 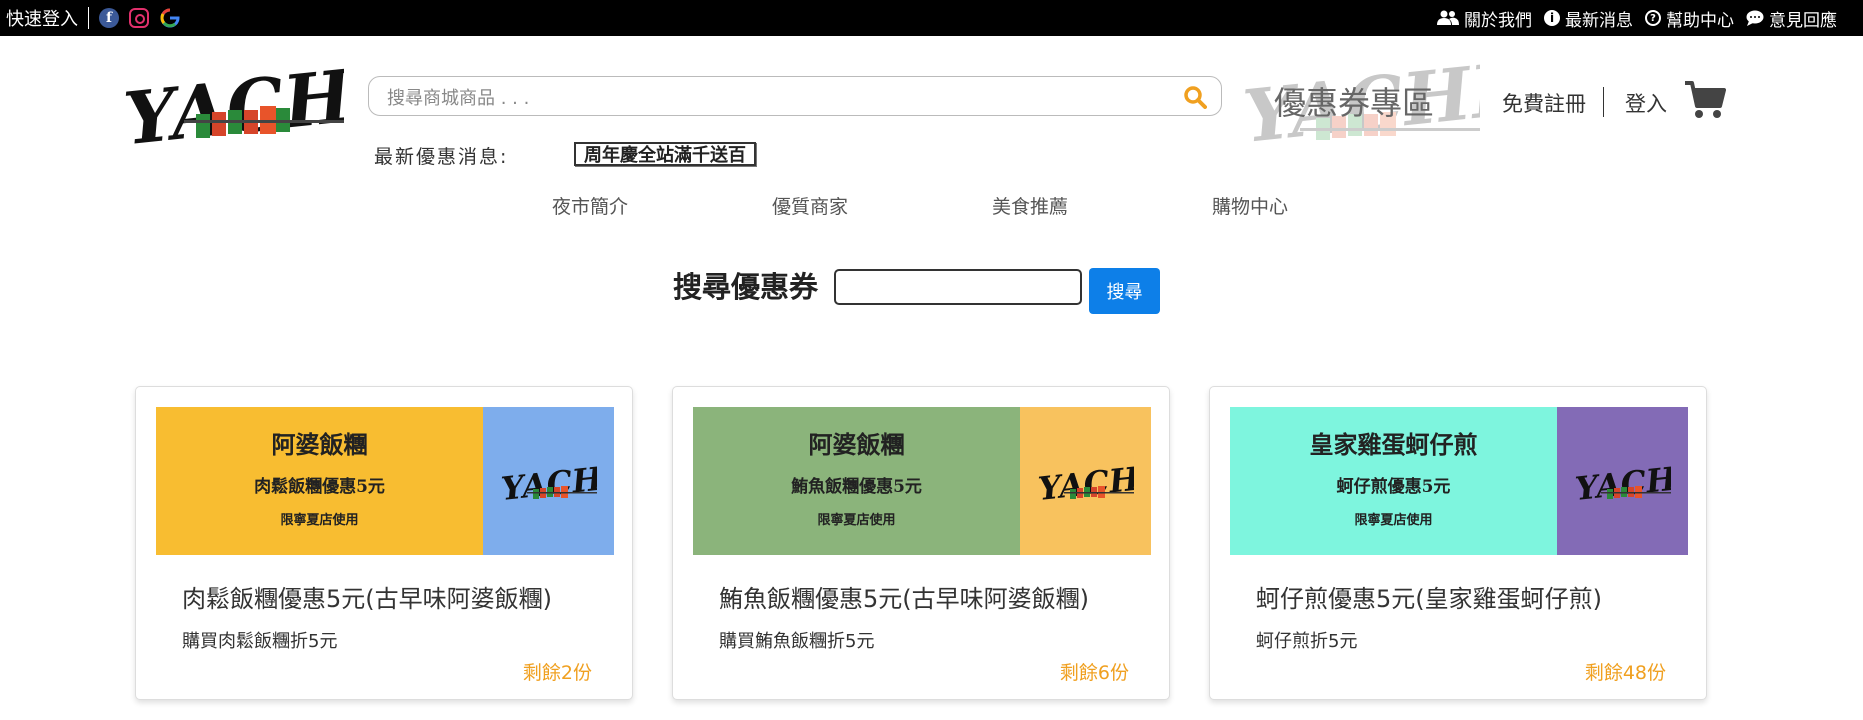 What do you see at coordinates (1195, 97) in the screenshot?
I see `search-icon` at bounding box center [1195, 97].